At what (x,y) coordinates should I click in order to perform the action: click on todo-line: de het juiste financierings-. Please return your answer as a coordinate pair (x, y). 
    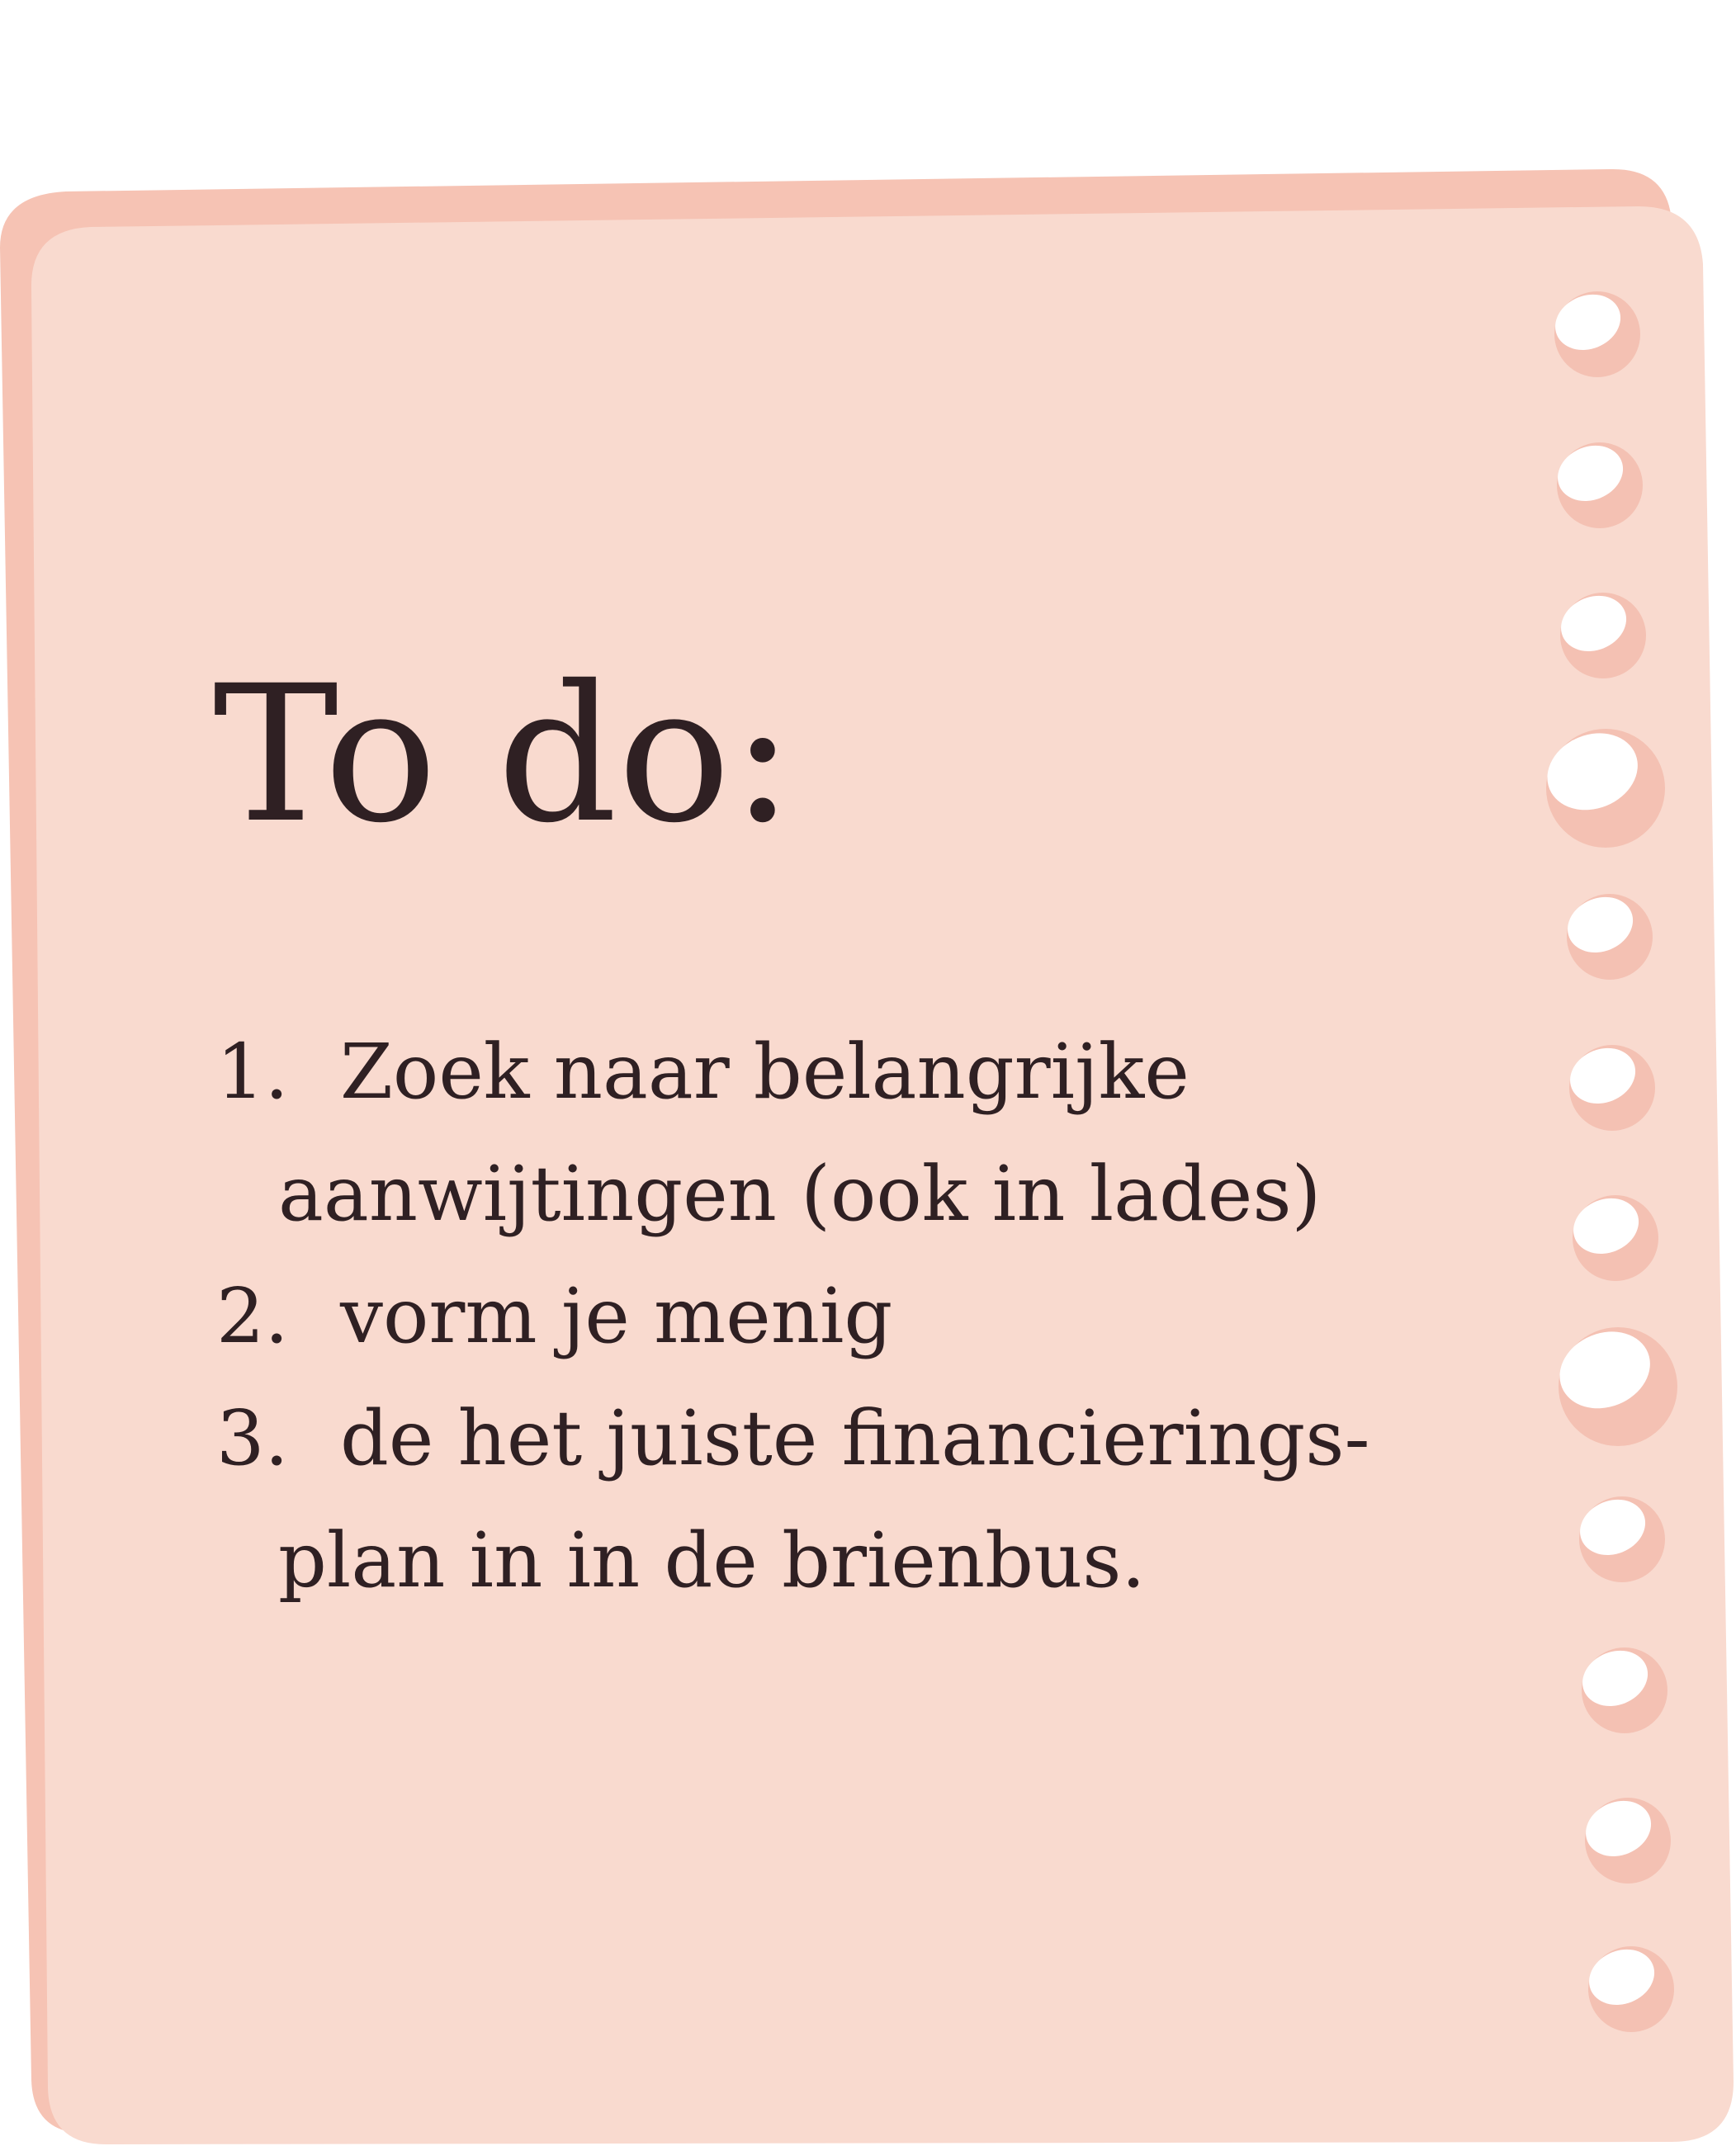
    Looking at the image, I should click on (855, 1438).